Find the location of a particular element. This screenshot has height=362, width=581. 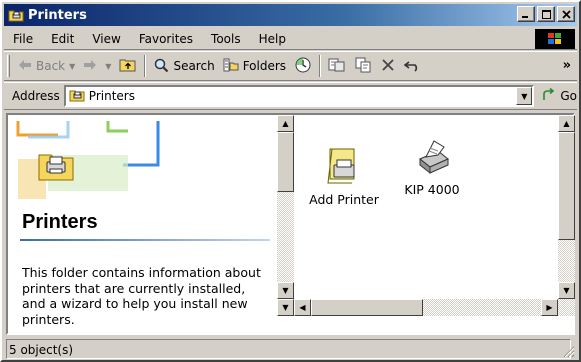

folders-icon is located at coordinates (231, 66).